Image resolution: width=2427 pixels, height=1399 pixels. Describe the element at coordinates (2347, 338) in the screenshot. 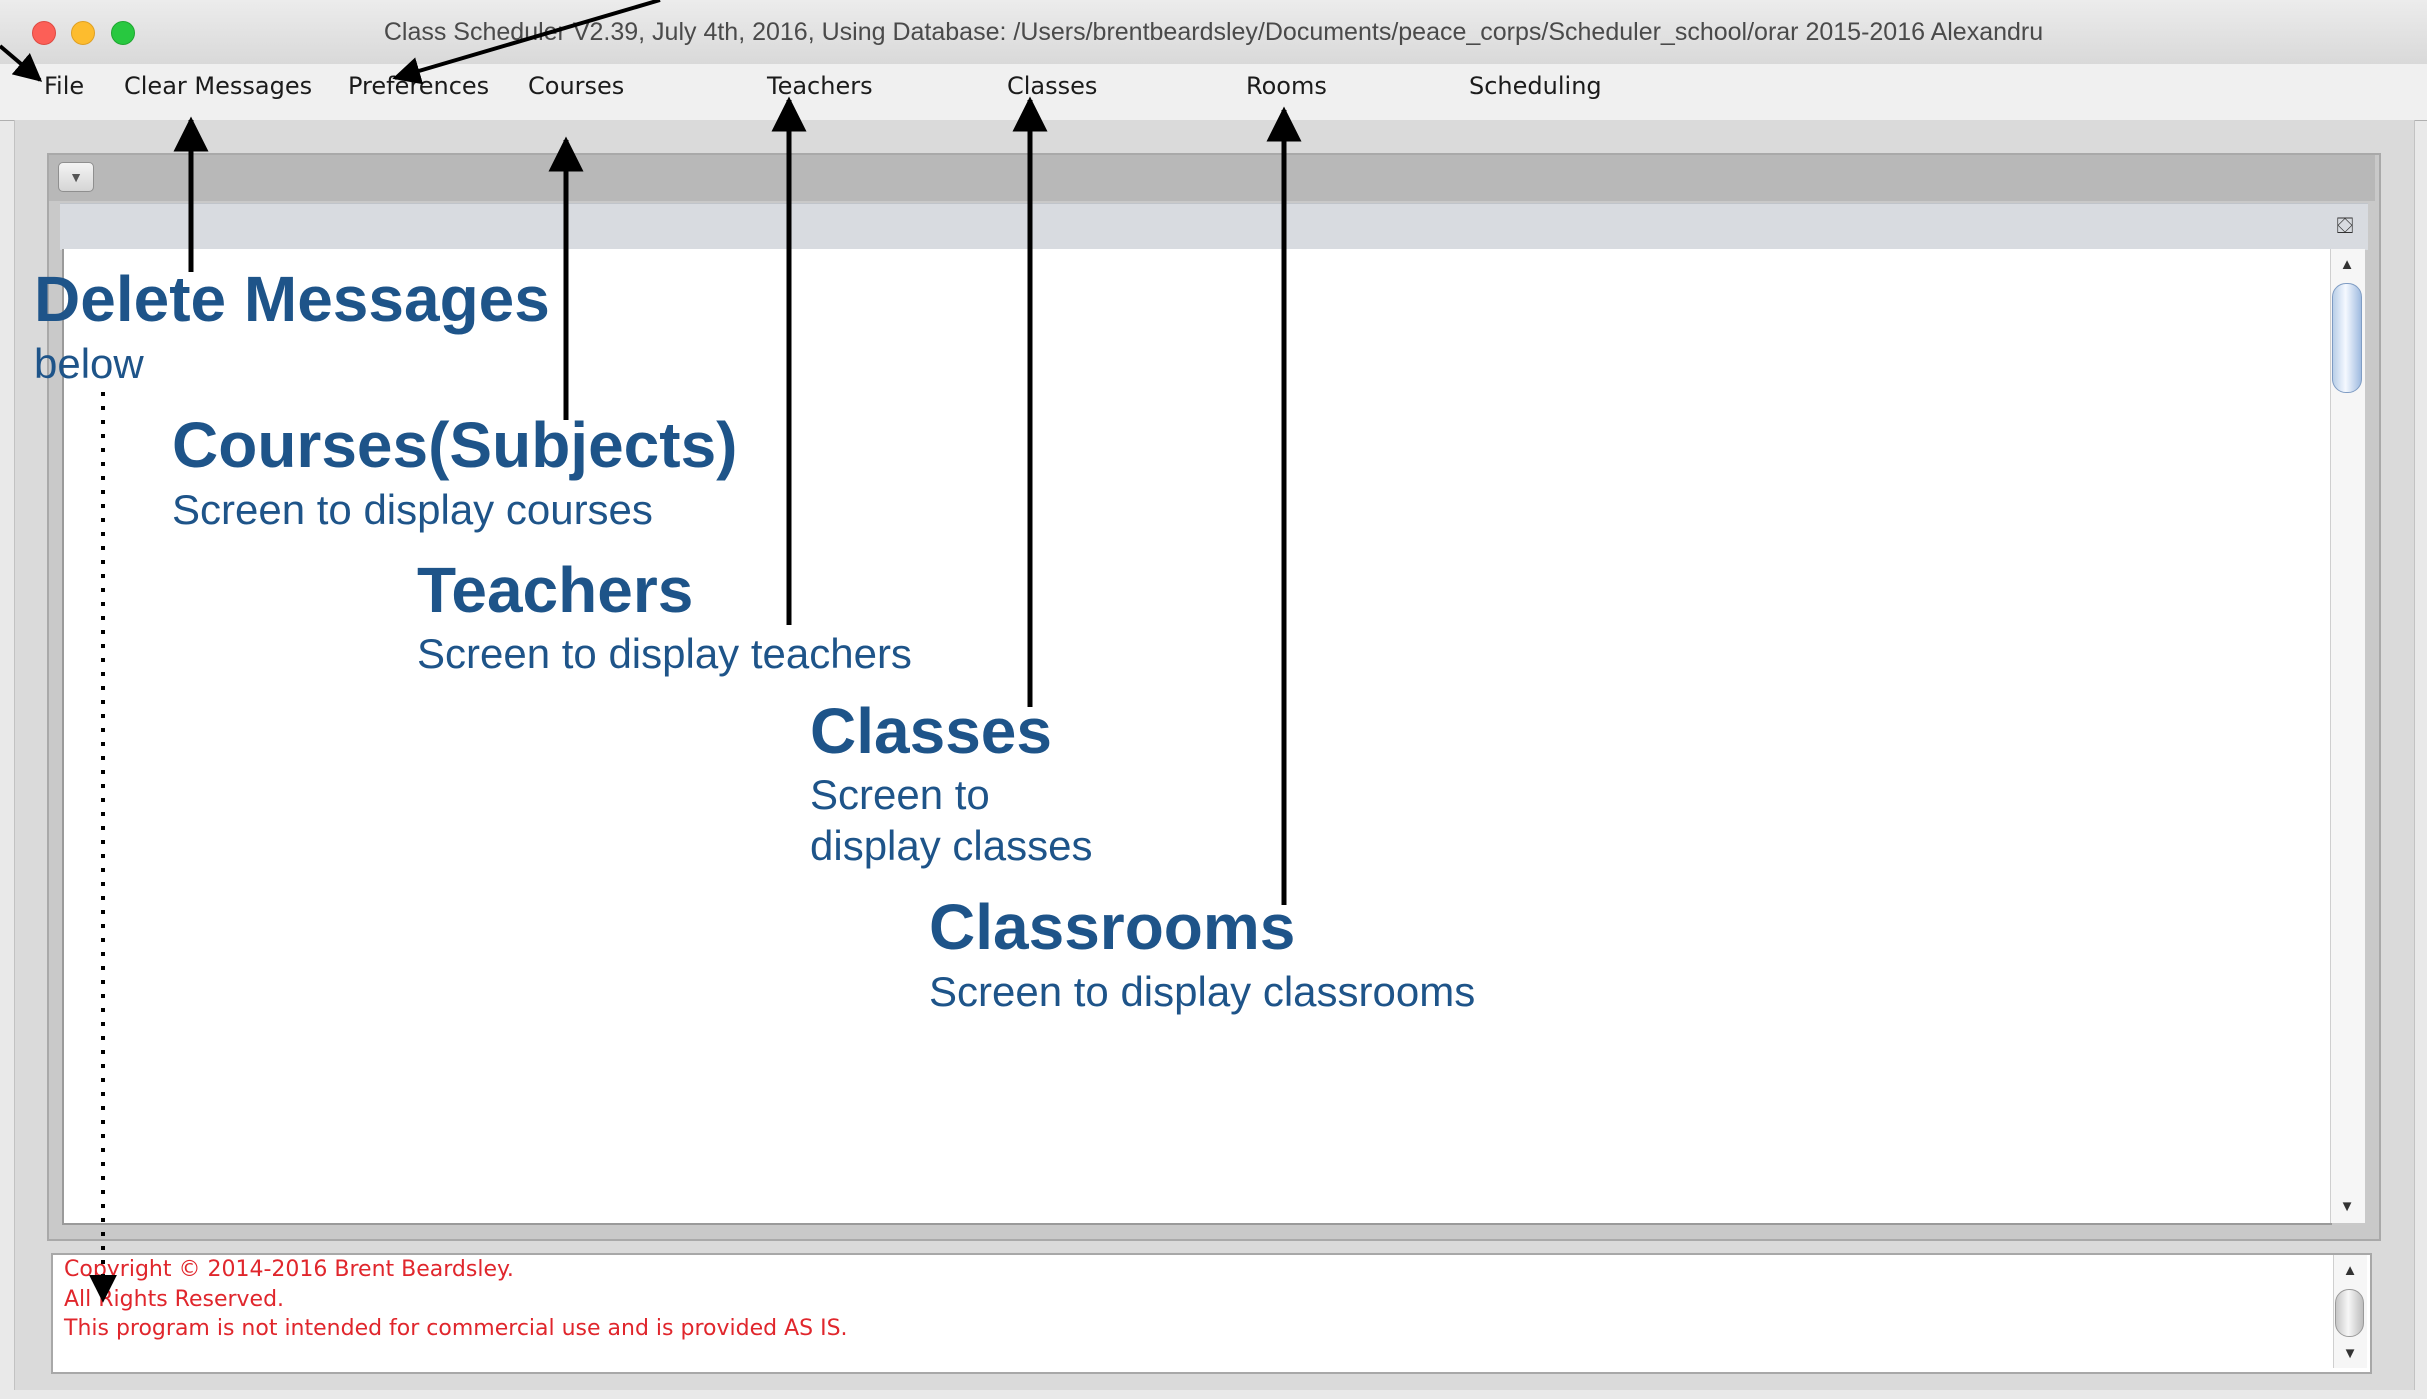

I see `main-scroll-thumb` at that location.